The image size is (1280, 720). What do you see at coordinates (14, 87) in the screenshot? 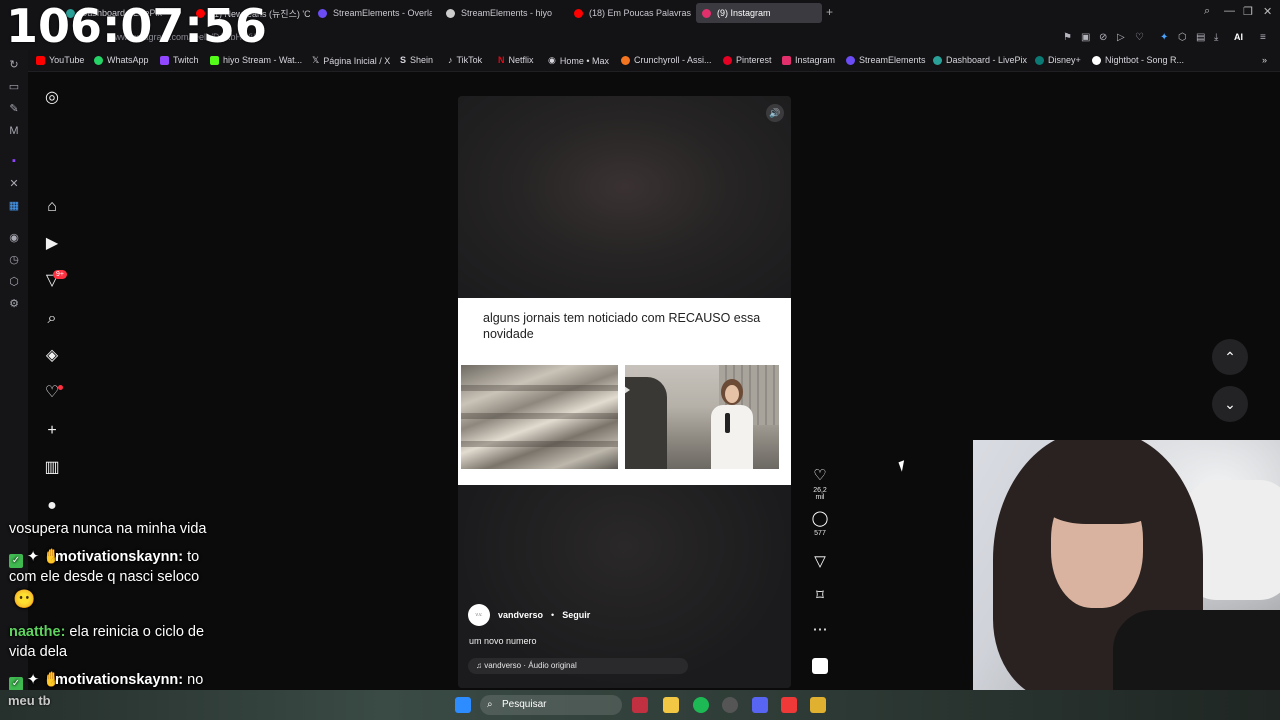
I see `wallet-icon: ▭` at bounding box center [14, 87].